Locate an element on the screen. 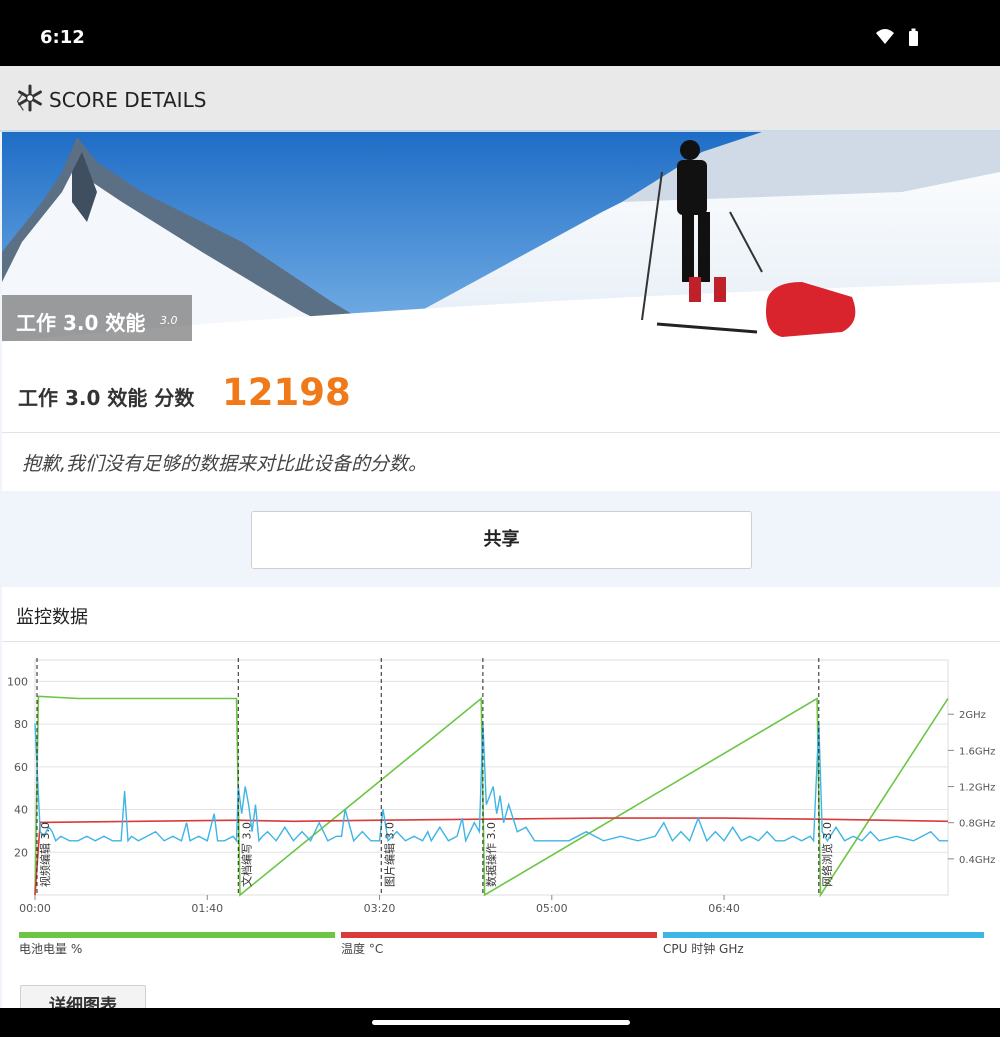 The image size is (1000, 1037). snowflake-icon is located at coordinates (30, 98).